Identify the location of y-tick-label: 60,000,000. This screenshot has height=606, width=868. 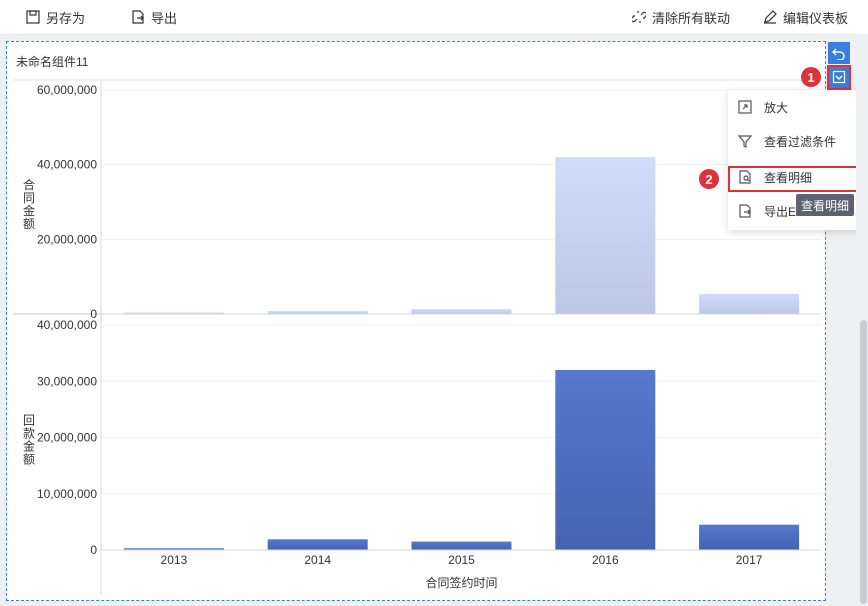
(67, 90).